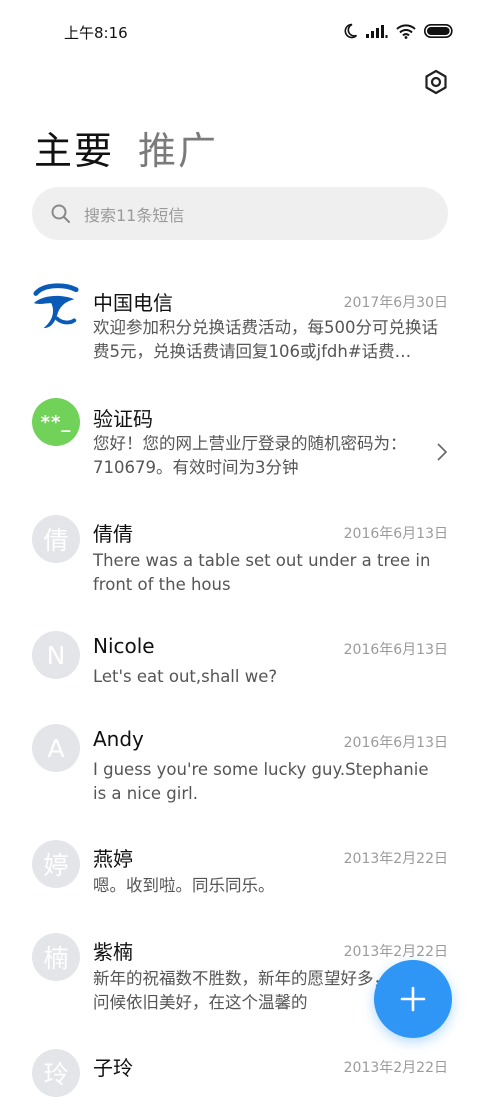 The image size is (480, 1097). Describe the element at coordinates (113, 952) in the screenshot. I see `contact-name: 紫楠` at that location.